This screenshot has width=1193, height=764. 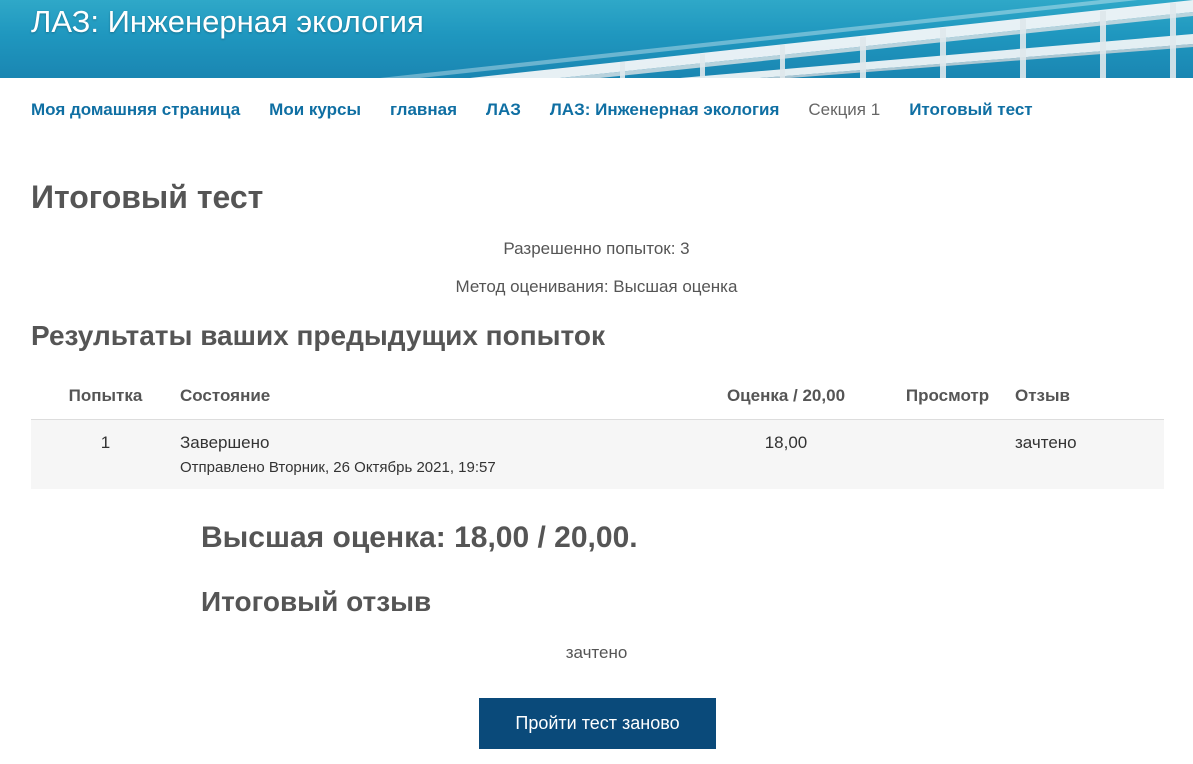 I want to click on best-grade: Высшая оценка: 18,00 / 20,00., so click(x=419, y=537).